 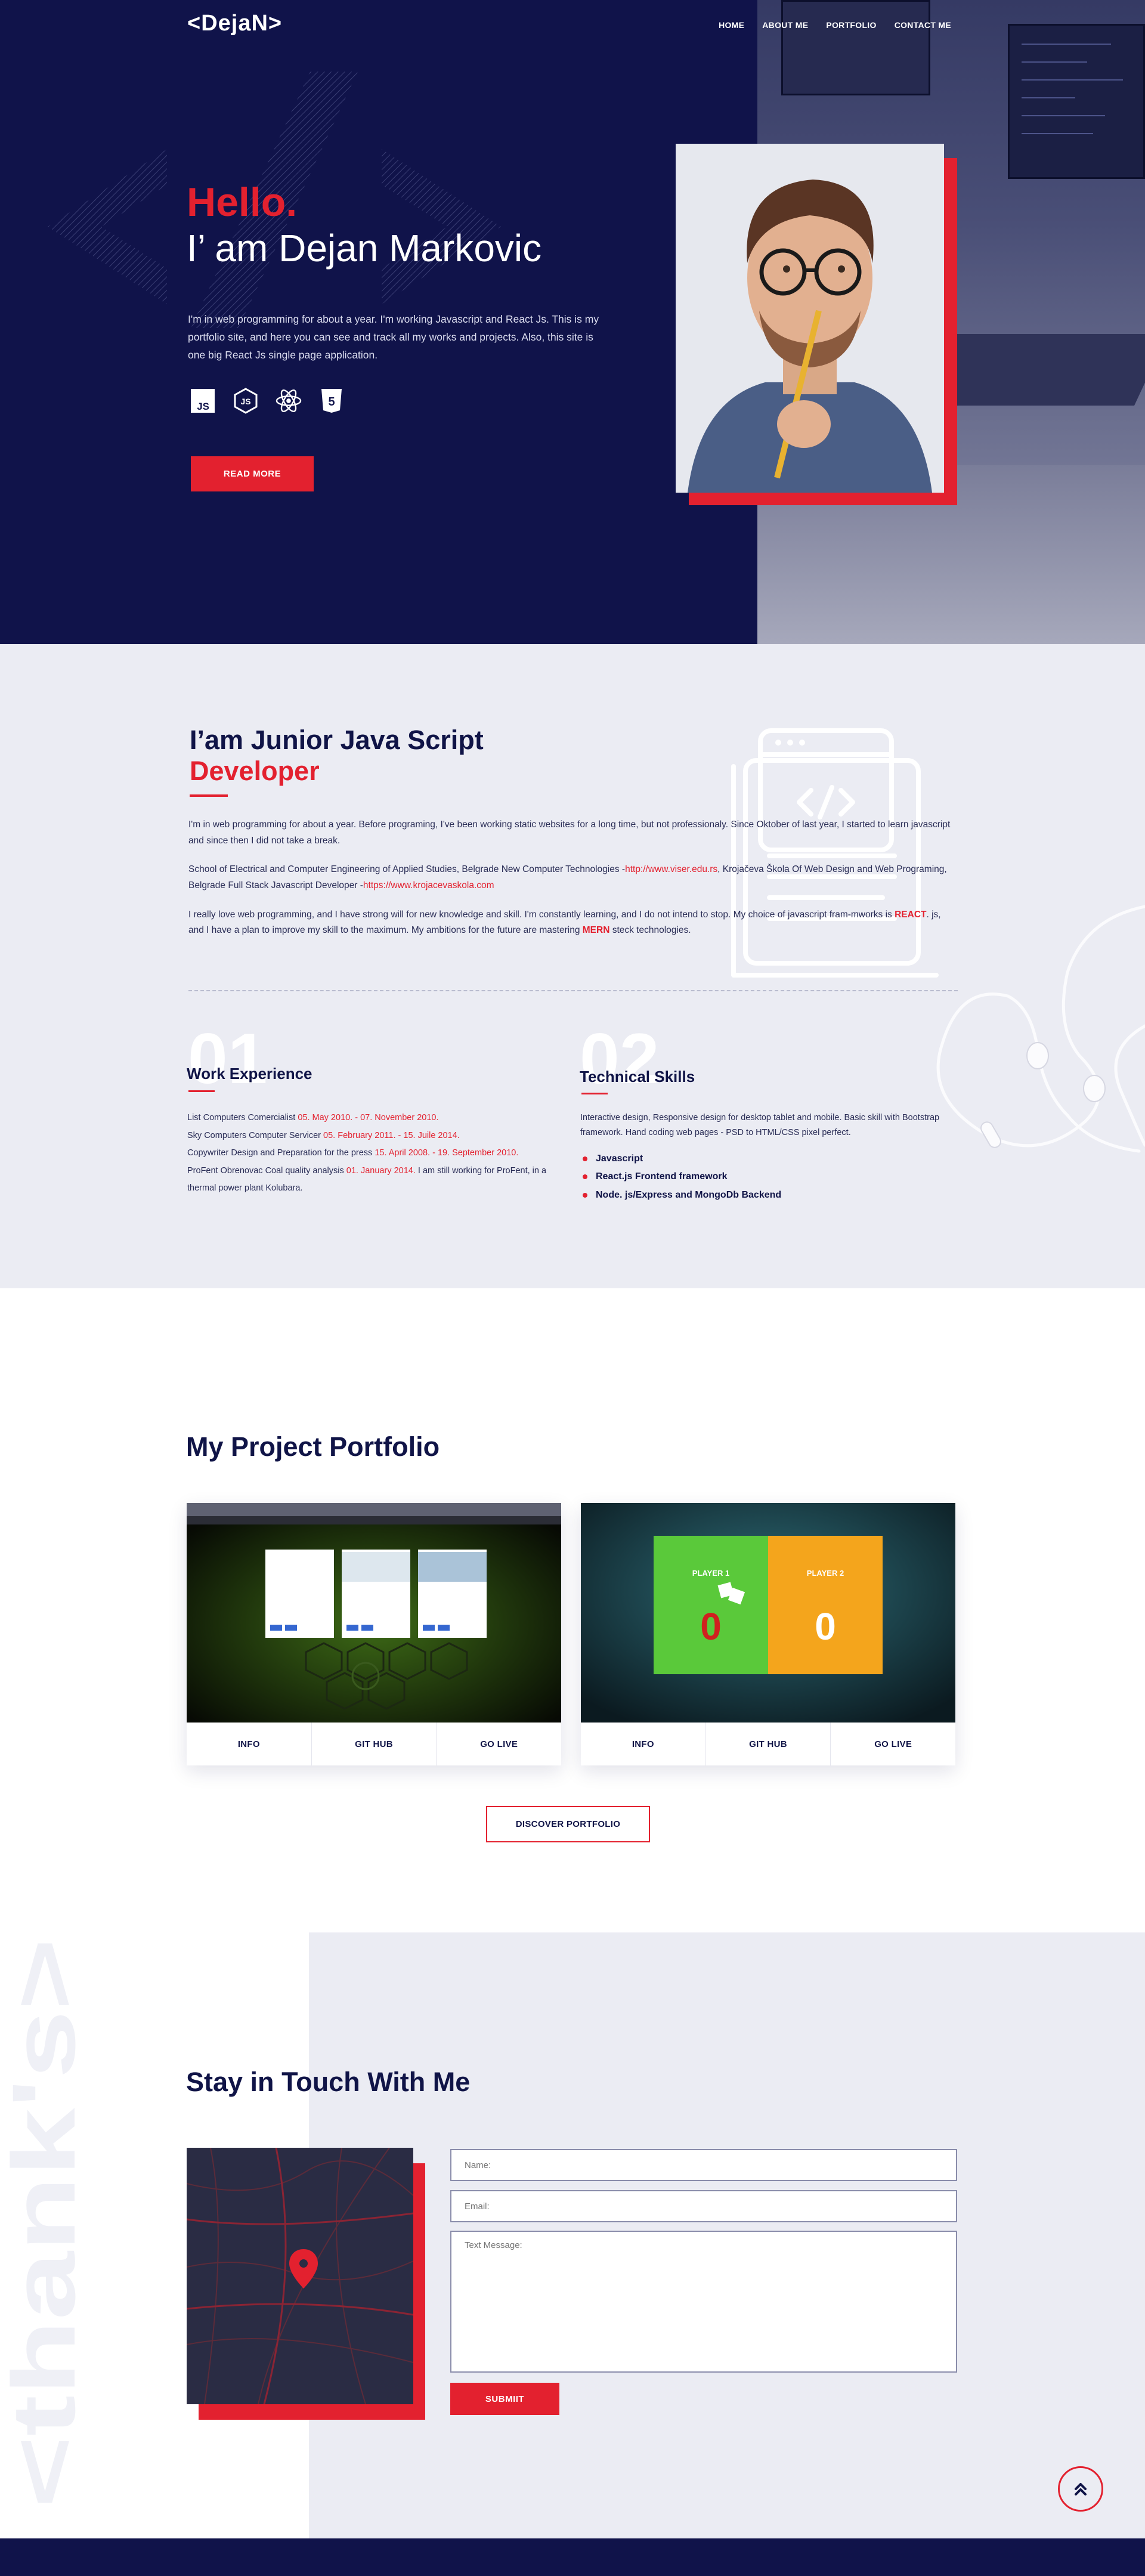 I want to click on javascript-icon: JS, so click(x=203, y=401).